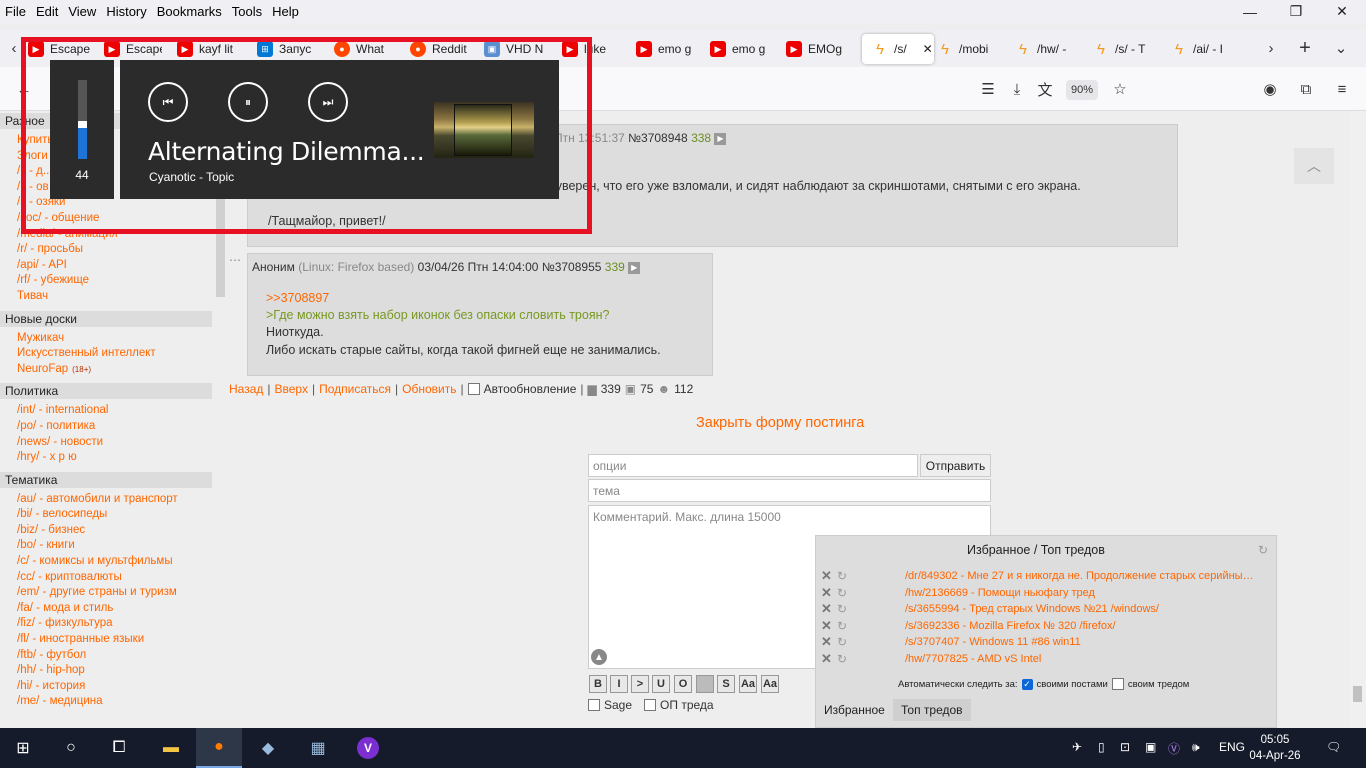  I want to click on subject-input: тема, so click(789, 490).